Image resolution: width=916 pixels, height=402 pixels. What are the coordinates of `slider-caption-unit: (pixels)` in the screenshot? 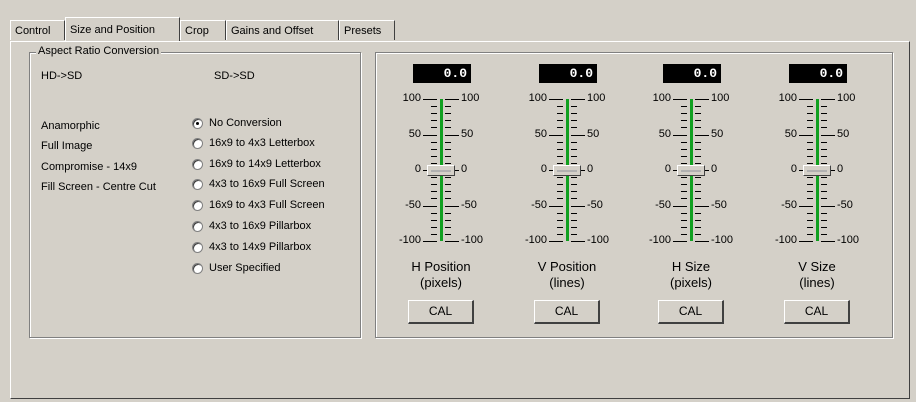 It's located at (441, 282).